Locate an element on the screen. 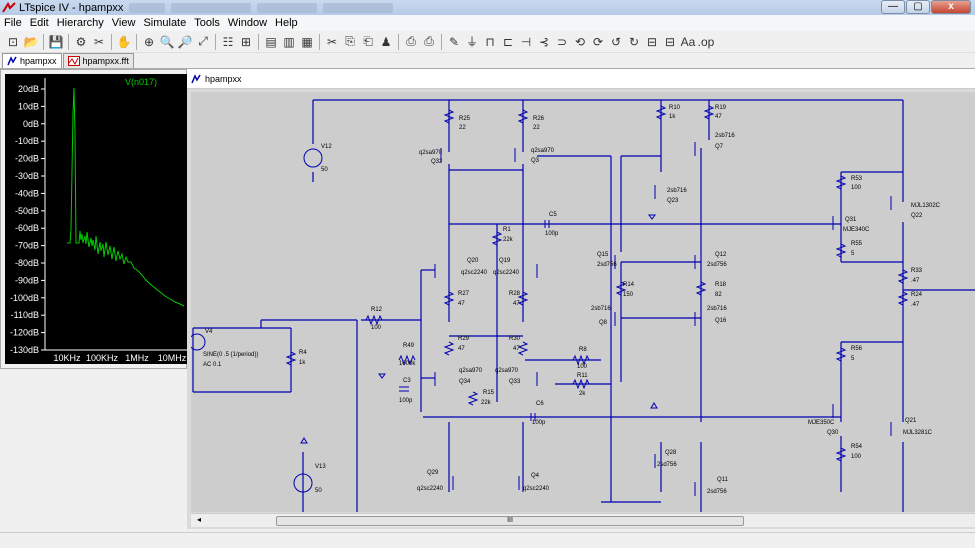 Image resolution: width=975 pixels, height=548 pixels. y-tick-label: -130dB is located at coordinates (24, 350).